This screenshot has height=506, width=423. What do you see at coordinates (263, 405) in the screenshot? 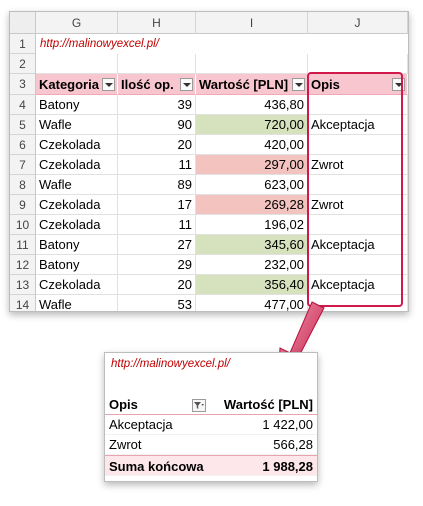
I see `pivot-header-wartosc: Wartość [PLN]` at bounding box center [263, 405].